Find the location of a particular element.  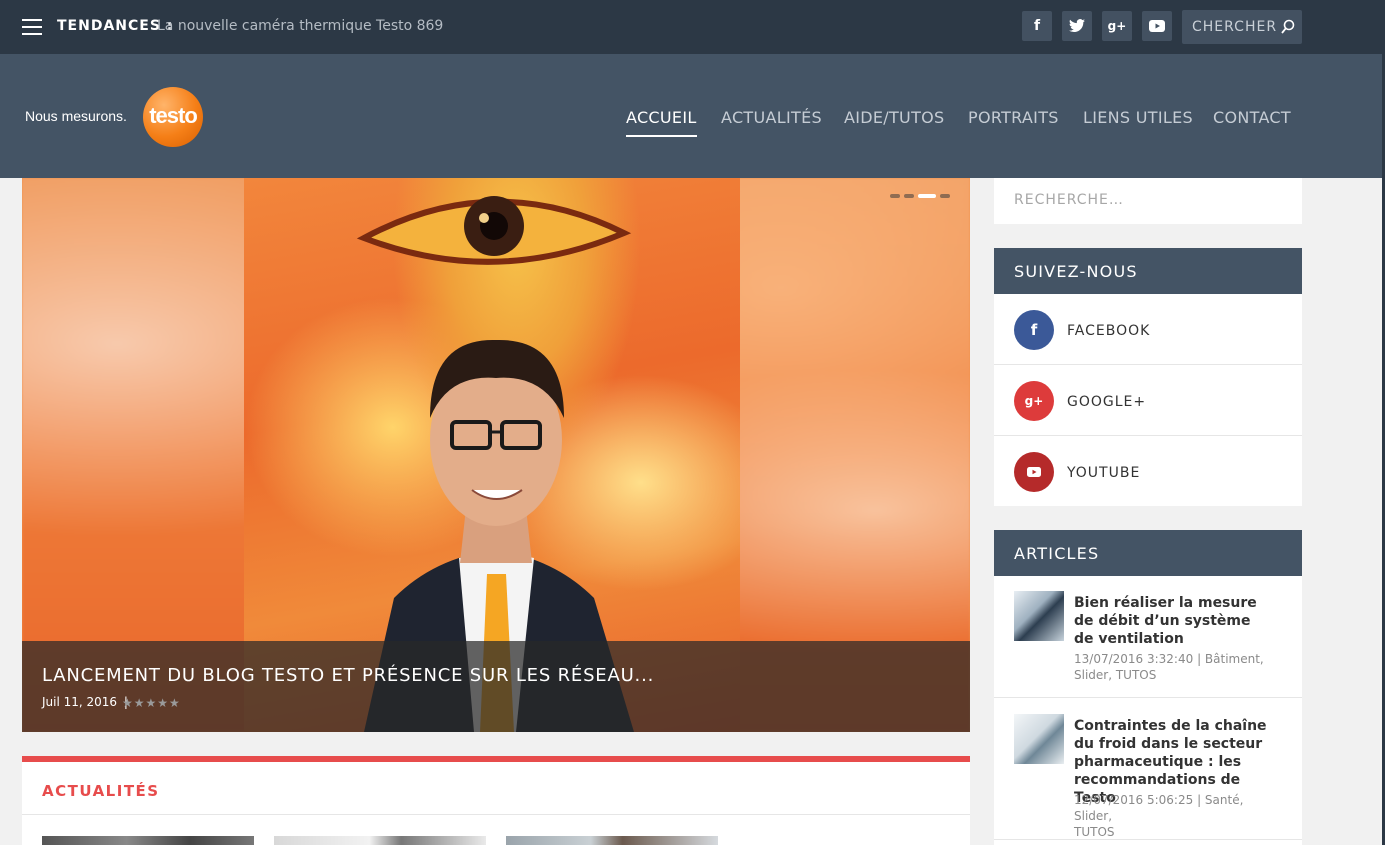

article-date: 13/07/2016 3:32:40 is located at coordinates (1134, 659).